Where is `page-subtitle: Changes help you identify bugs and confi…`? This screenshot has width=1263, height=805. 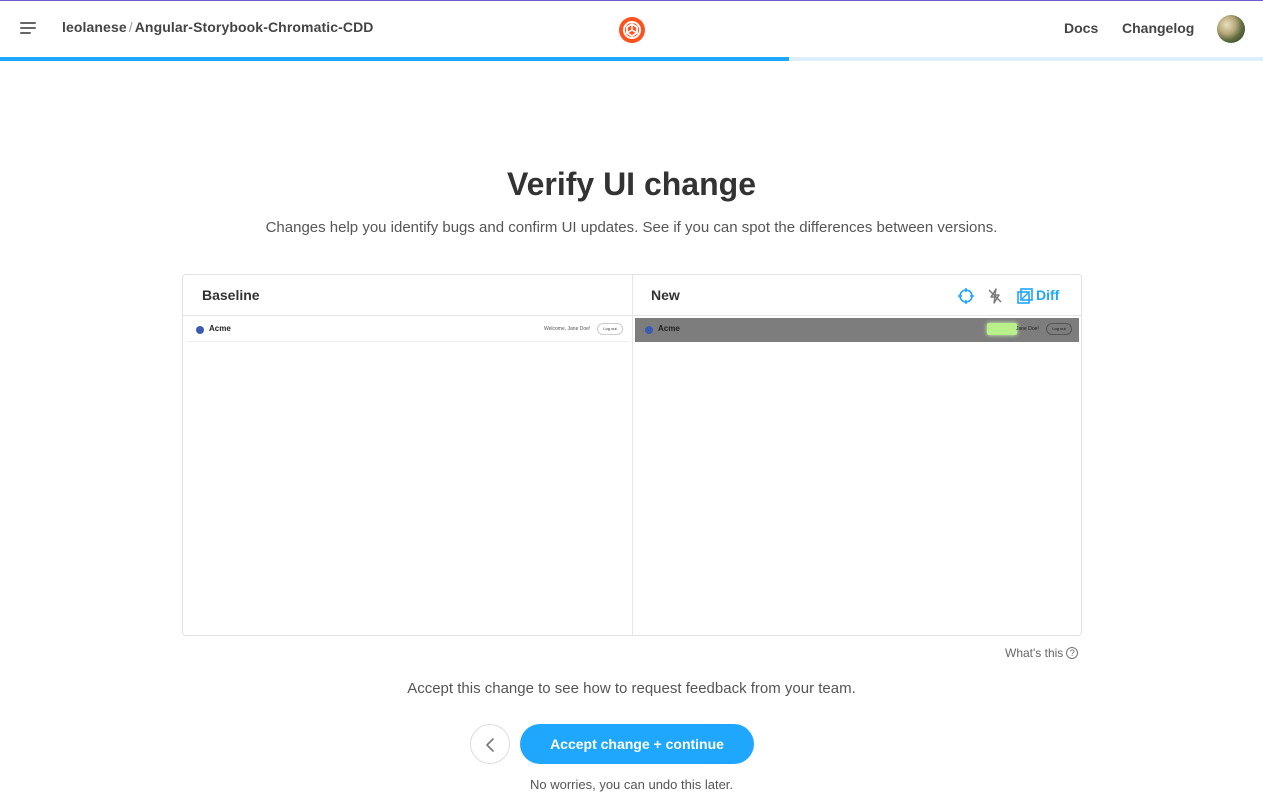 page-subtitle: Changes help you identify bugs and confi… is located at coordinates (631, 227).